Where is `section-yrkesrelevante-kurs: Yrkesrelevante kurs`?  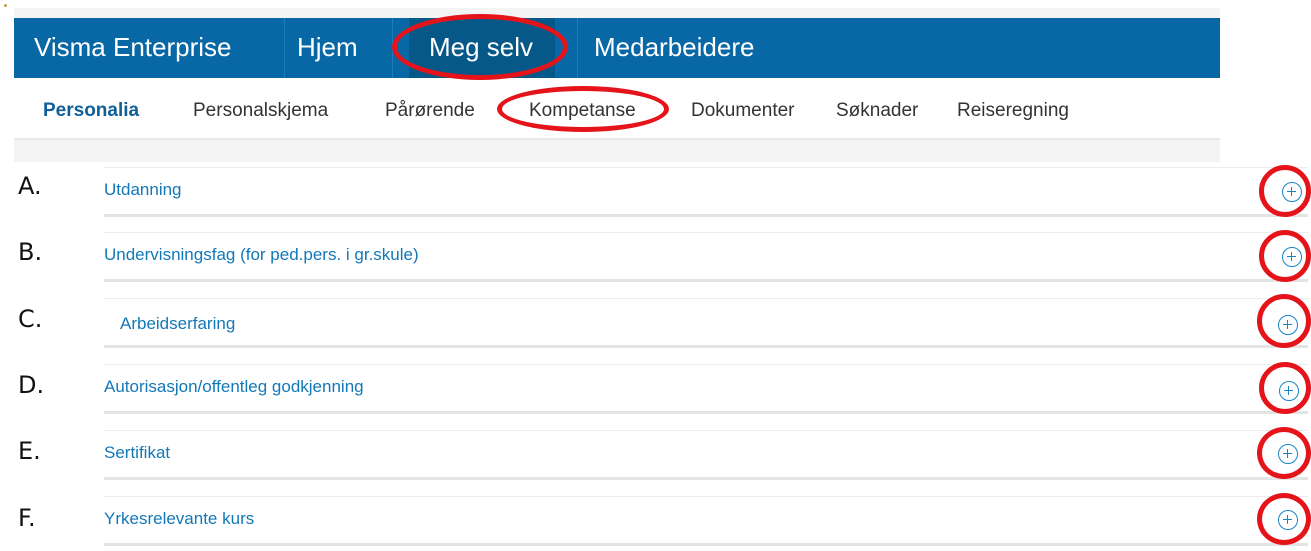 section-yrkesrelevante-kurs: Yrkesrelevante kurs is located at coordinates (706, 521).